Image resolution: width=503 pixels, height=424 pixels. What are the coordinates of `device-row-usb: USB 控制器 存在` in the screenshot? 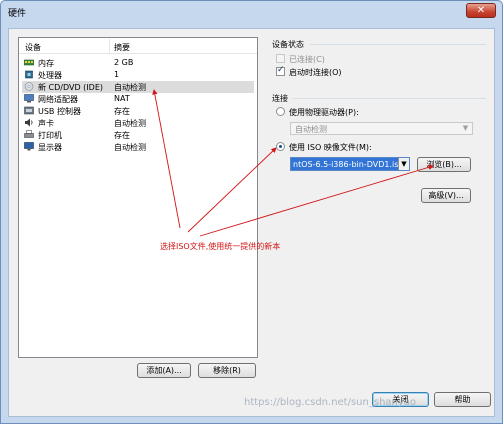 It's located at (138, 111).